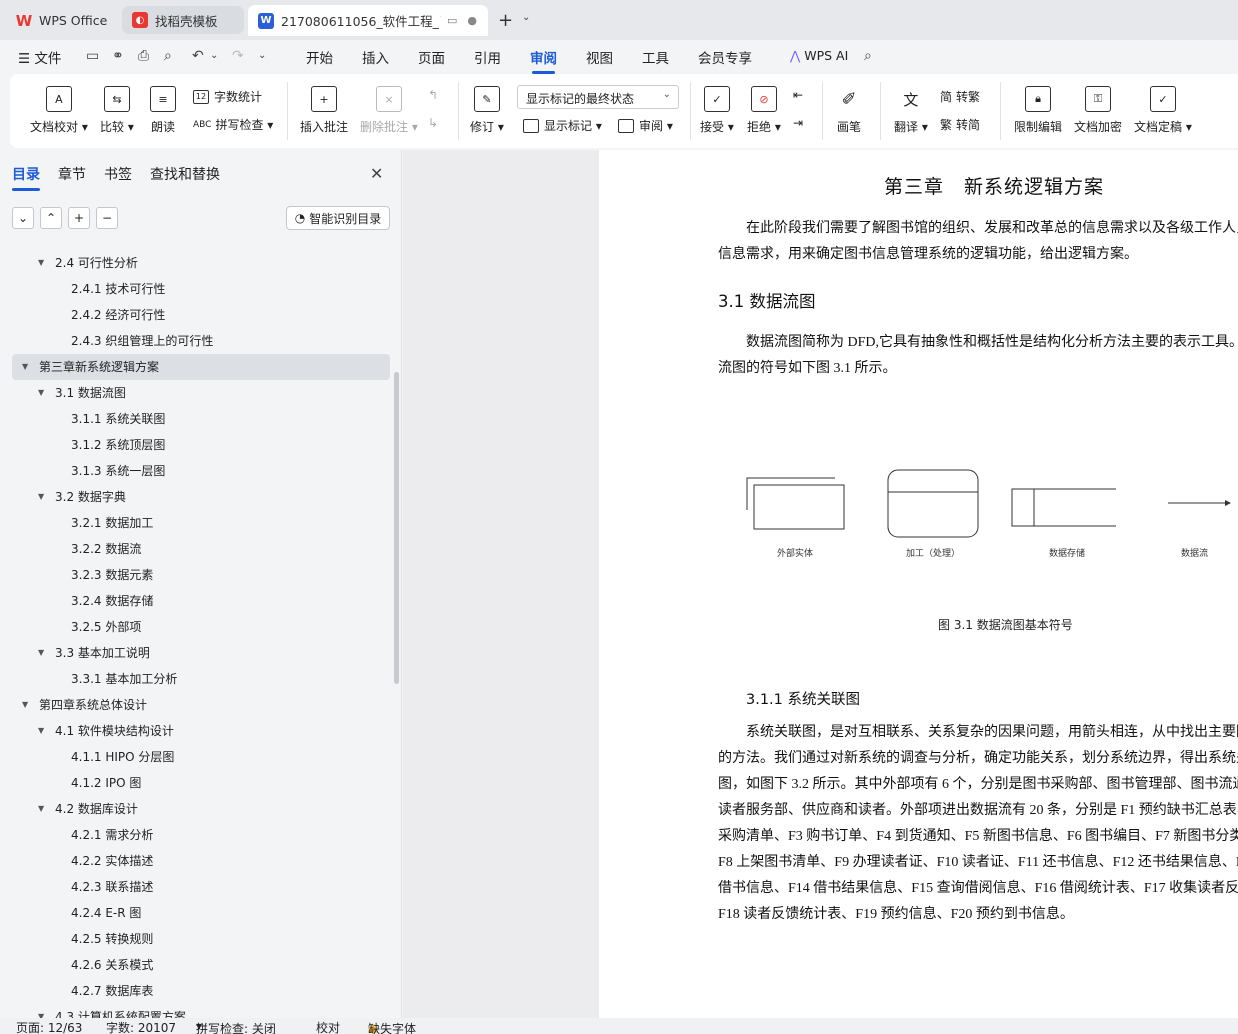 The width and height of the screenshot is (1238, 1034). What do you see at coordinates (396, 528) in the screenshot?
I see `nav-scrollbar` at bounding box center [396, 528].